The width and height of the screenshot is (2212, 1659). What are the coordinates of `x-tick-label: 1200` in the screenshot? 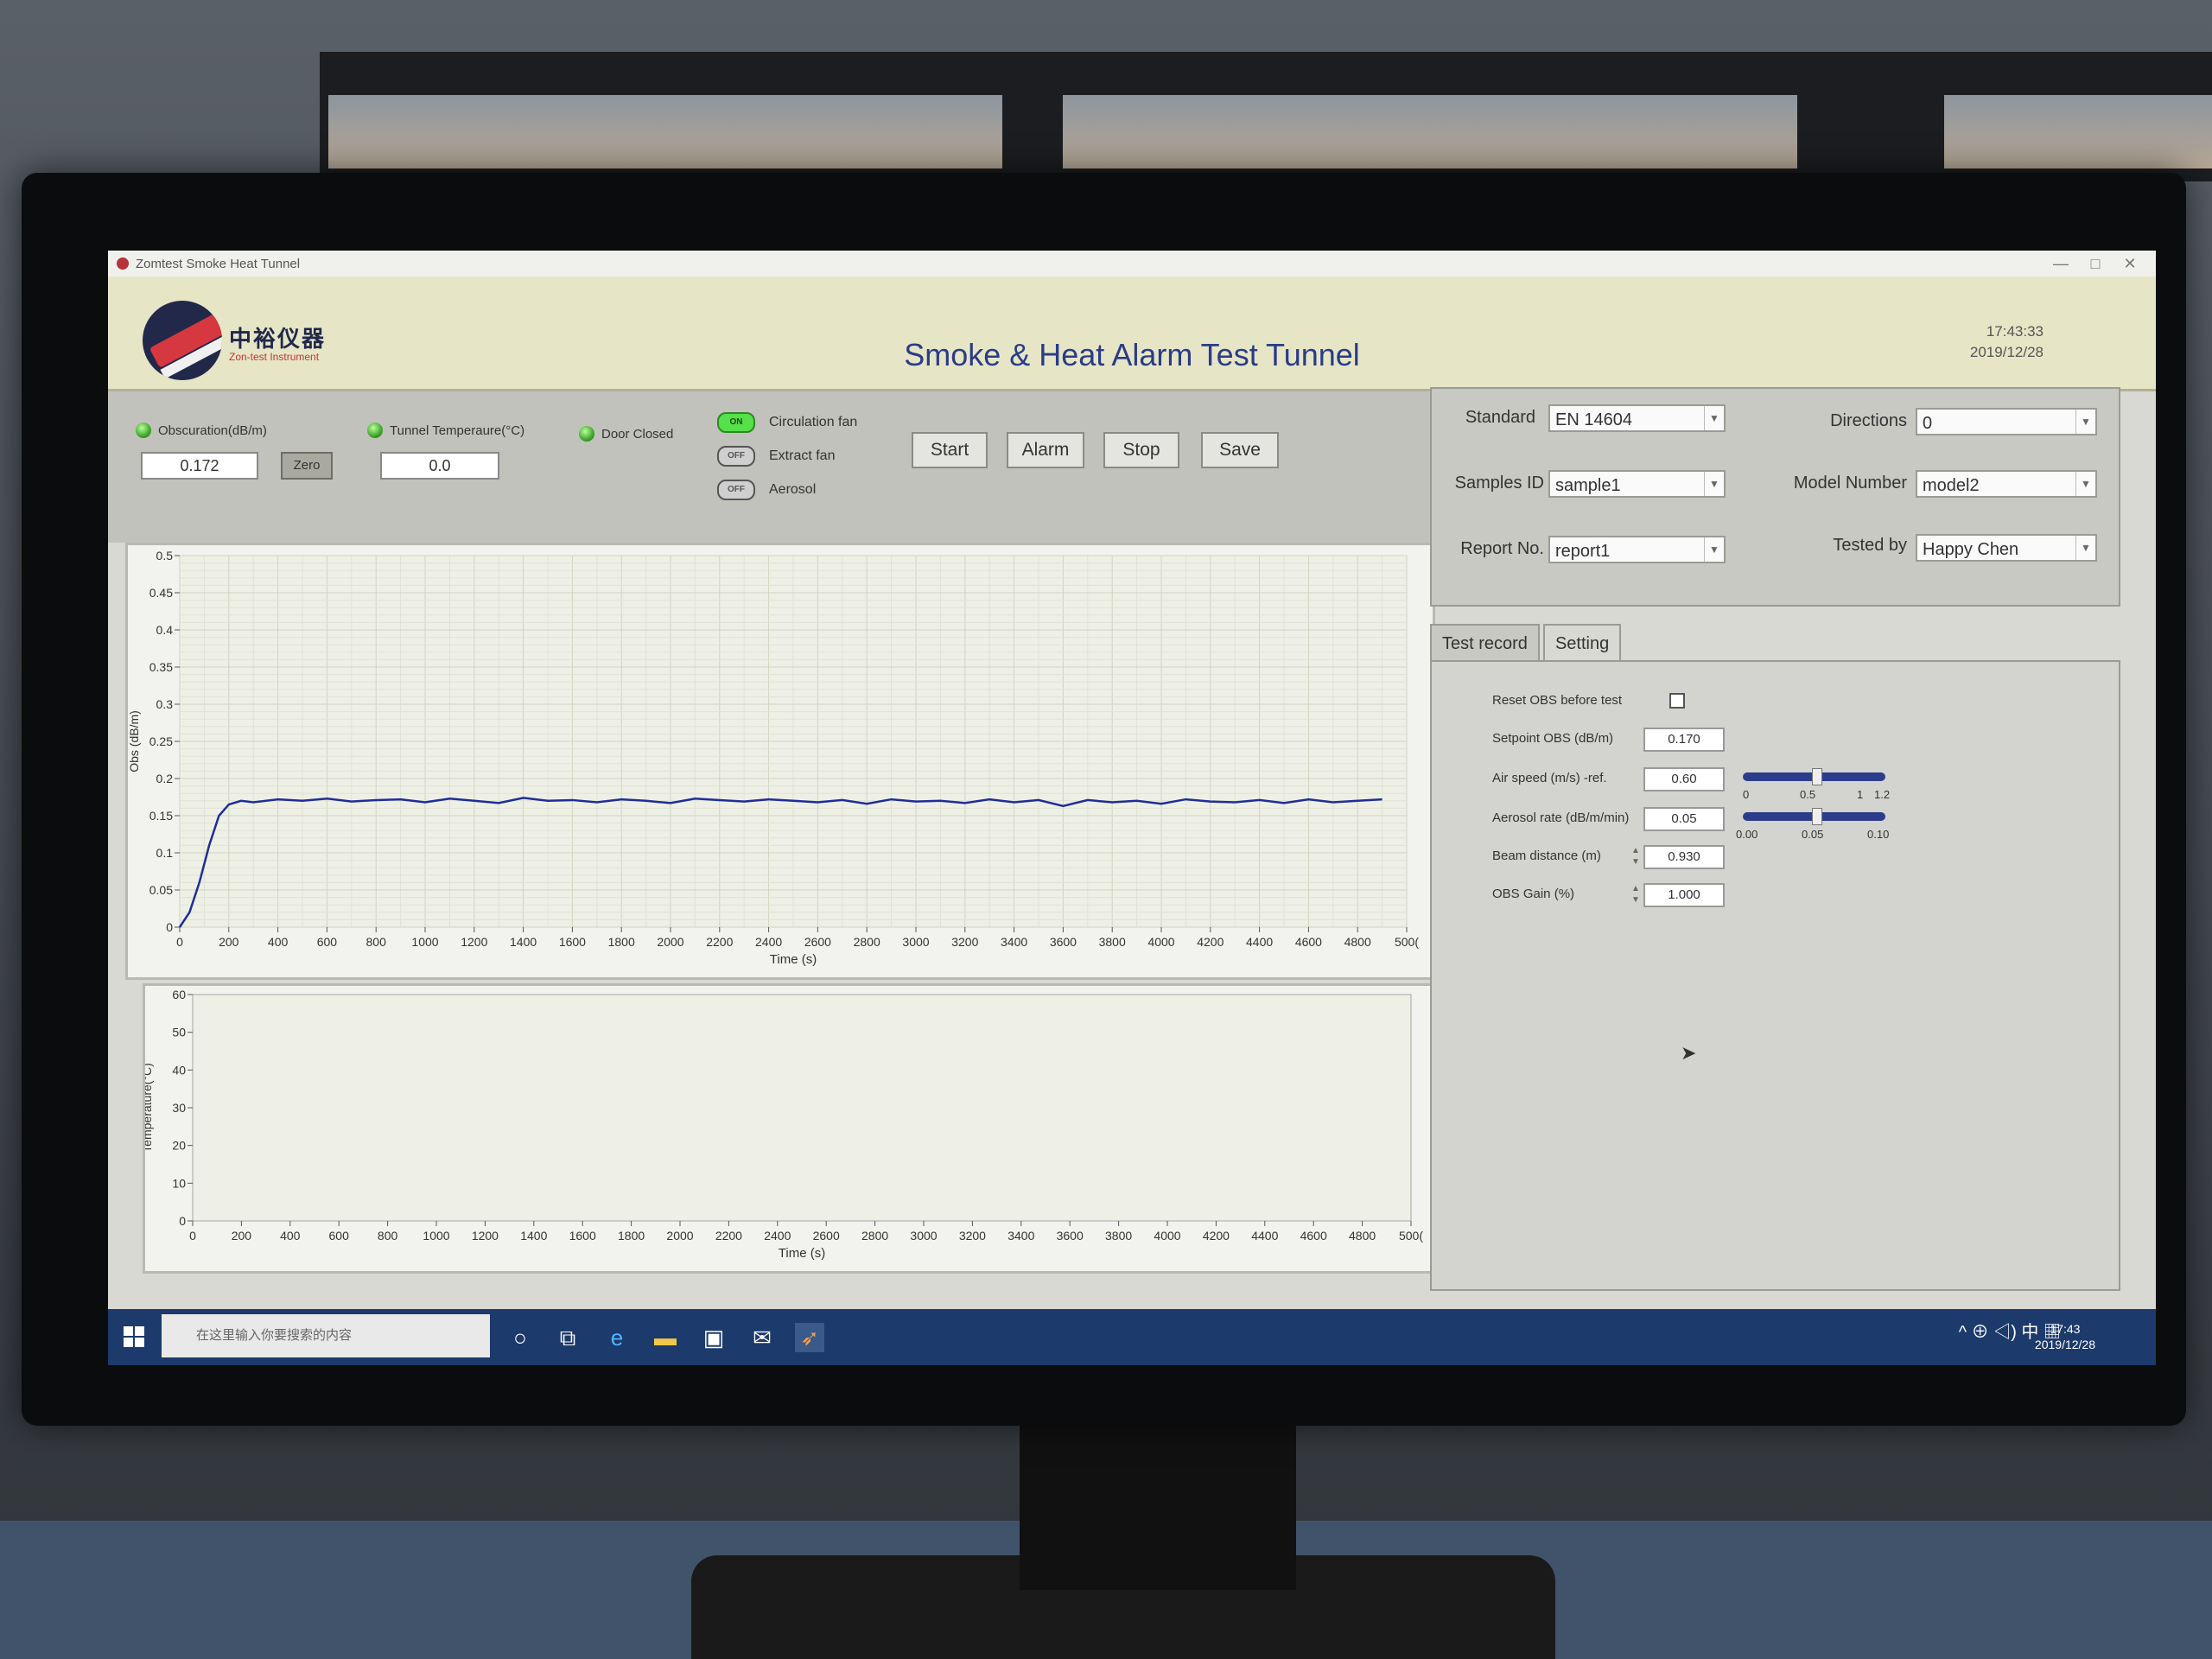 It's located at (474, 942).